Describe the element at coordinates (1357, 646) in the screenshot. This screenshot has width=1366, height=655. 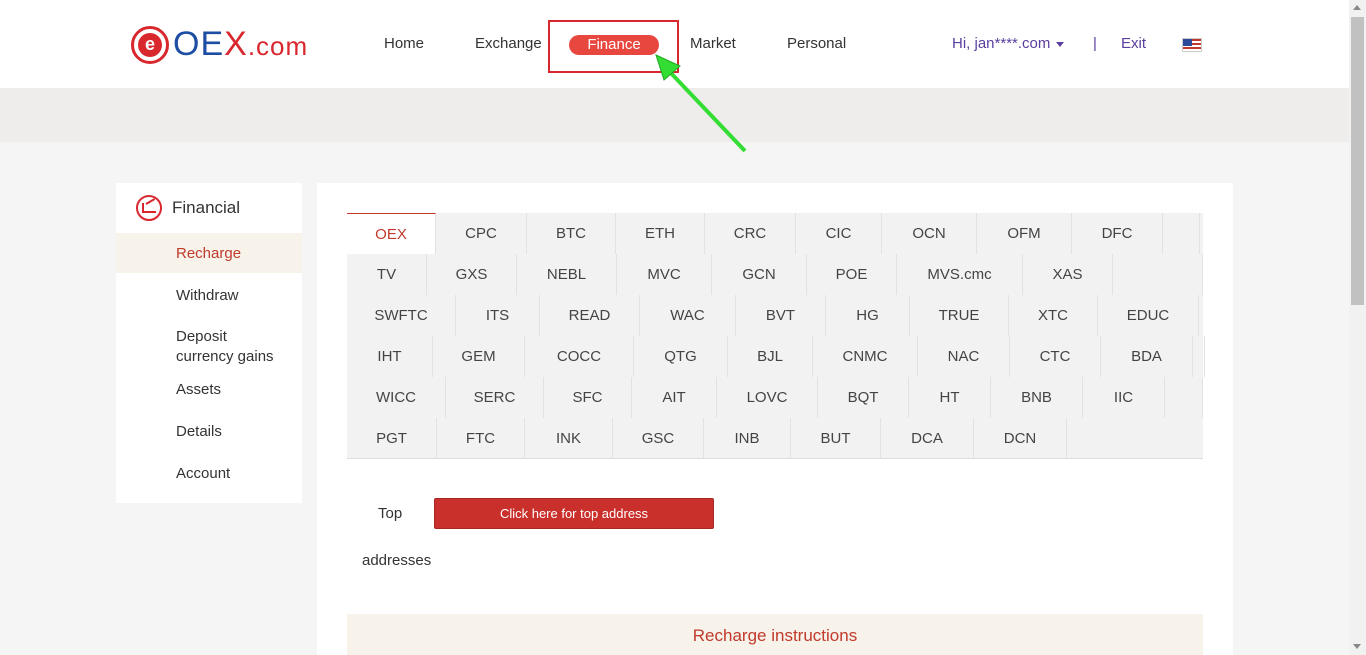
I see `scroll-down-icon` at that location.